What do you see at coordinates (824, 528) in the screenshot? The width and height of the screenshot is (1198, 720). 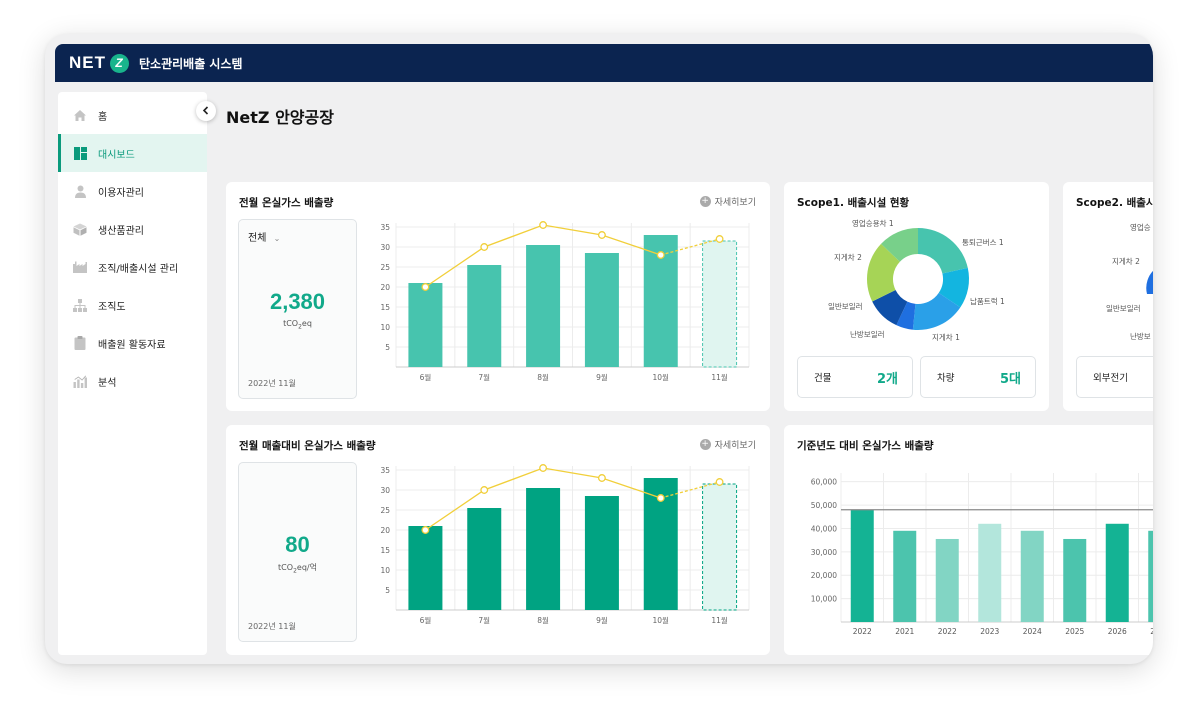 I see `y-tick-label: 40,000` at bounding box center [824, 528].